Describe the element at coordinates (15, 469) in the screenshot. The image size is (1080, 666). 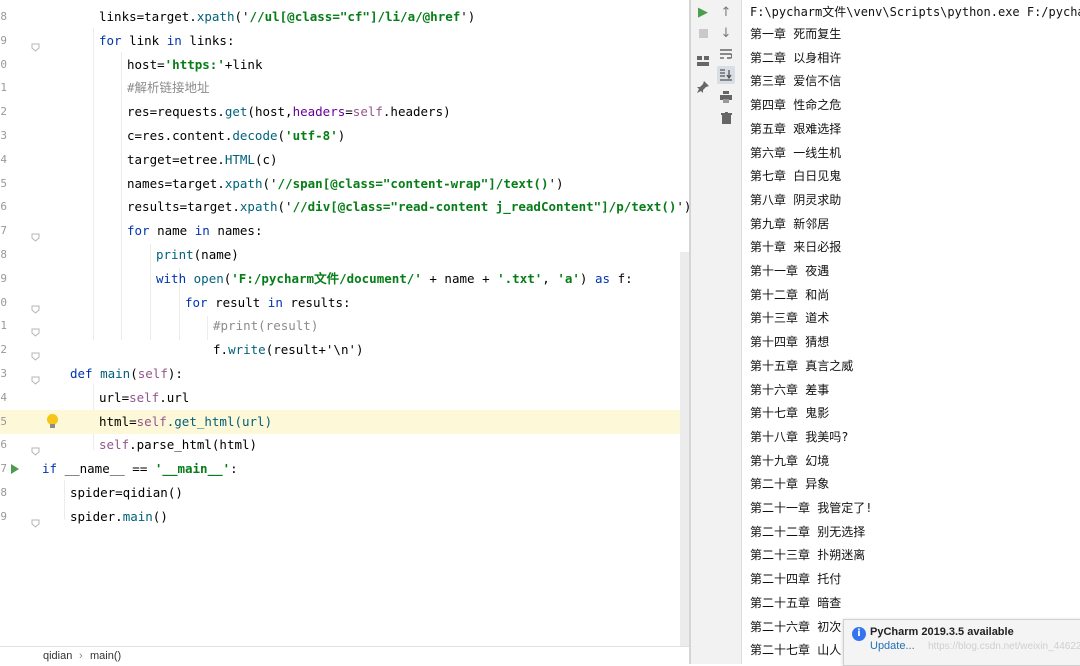
I see `run-gutter-icon` at that location.